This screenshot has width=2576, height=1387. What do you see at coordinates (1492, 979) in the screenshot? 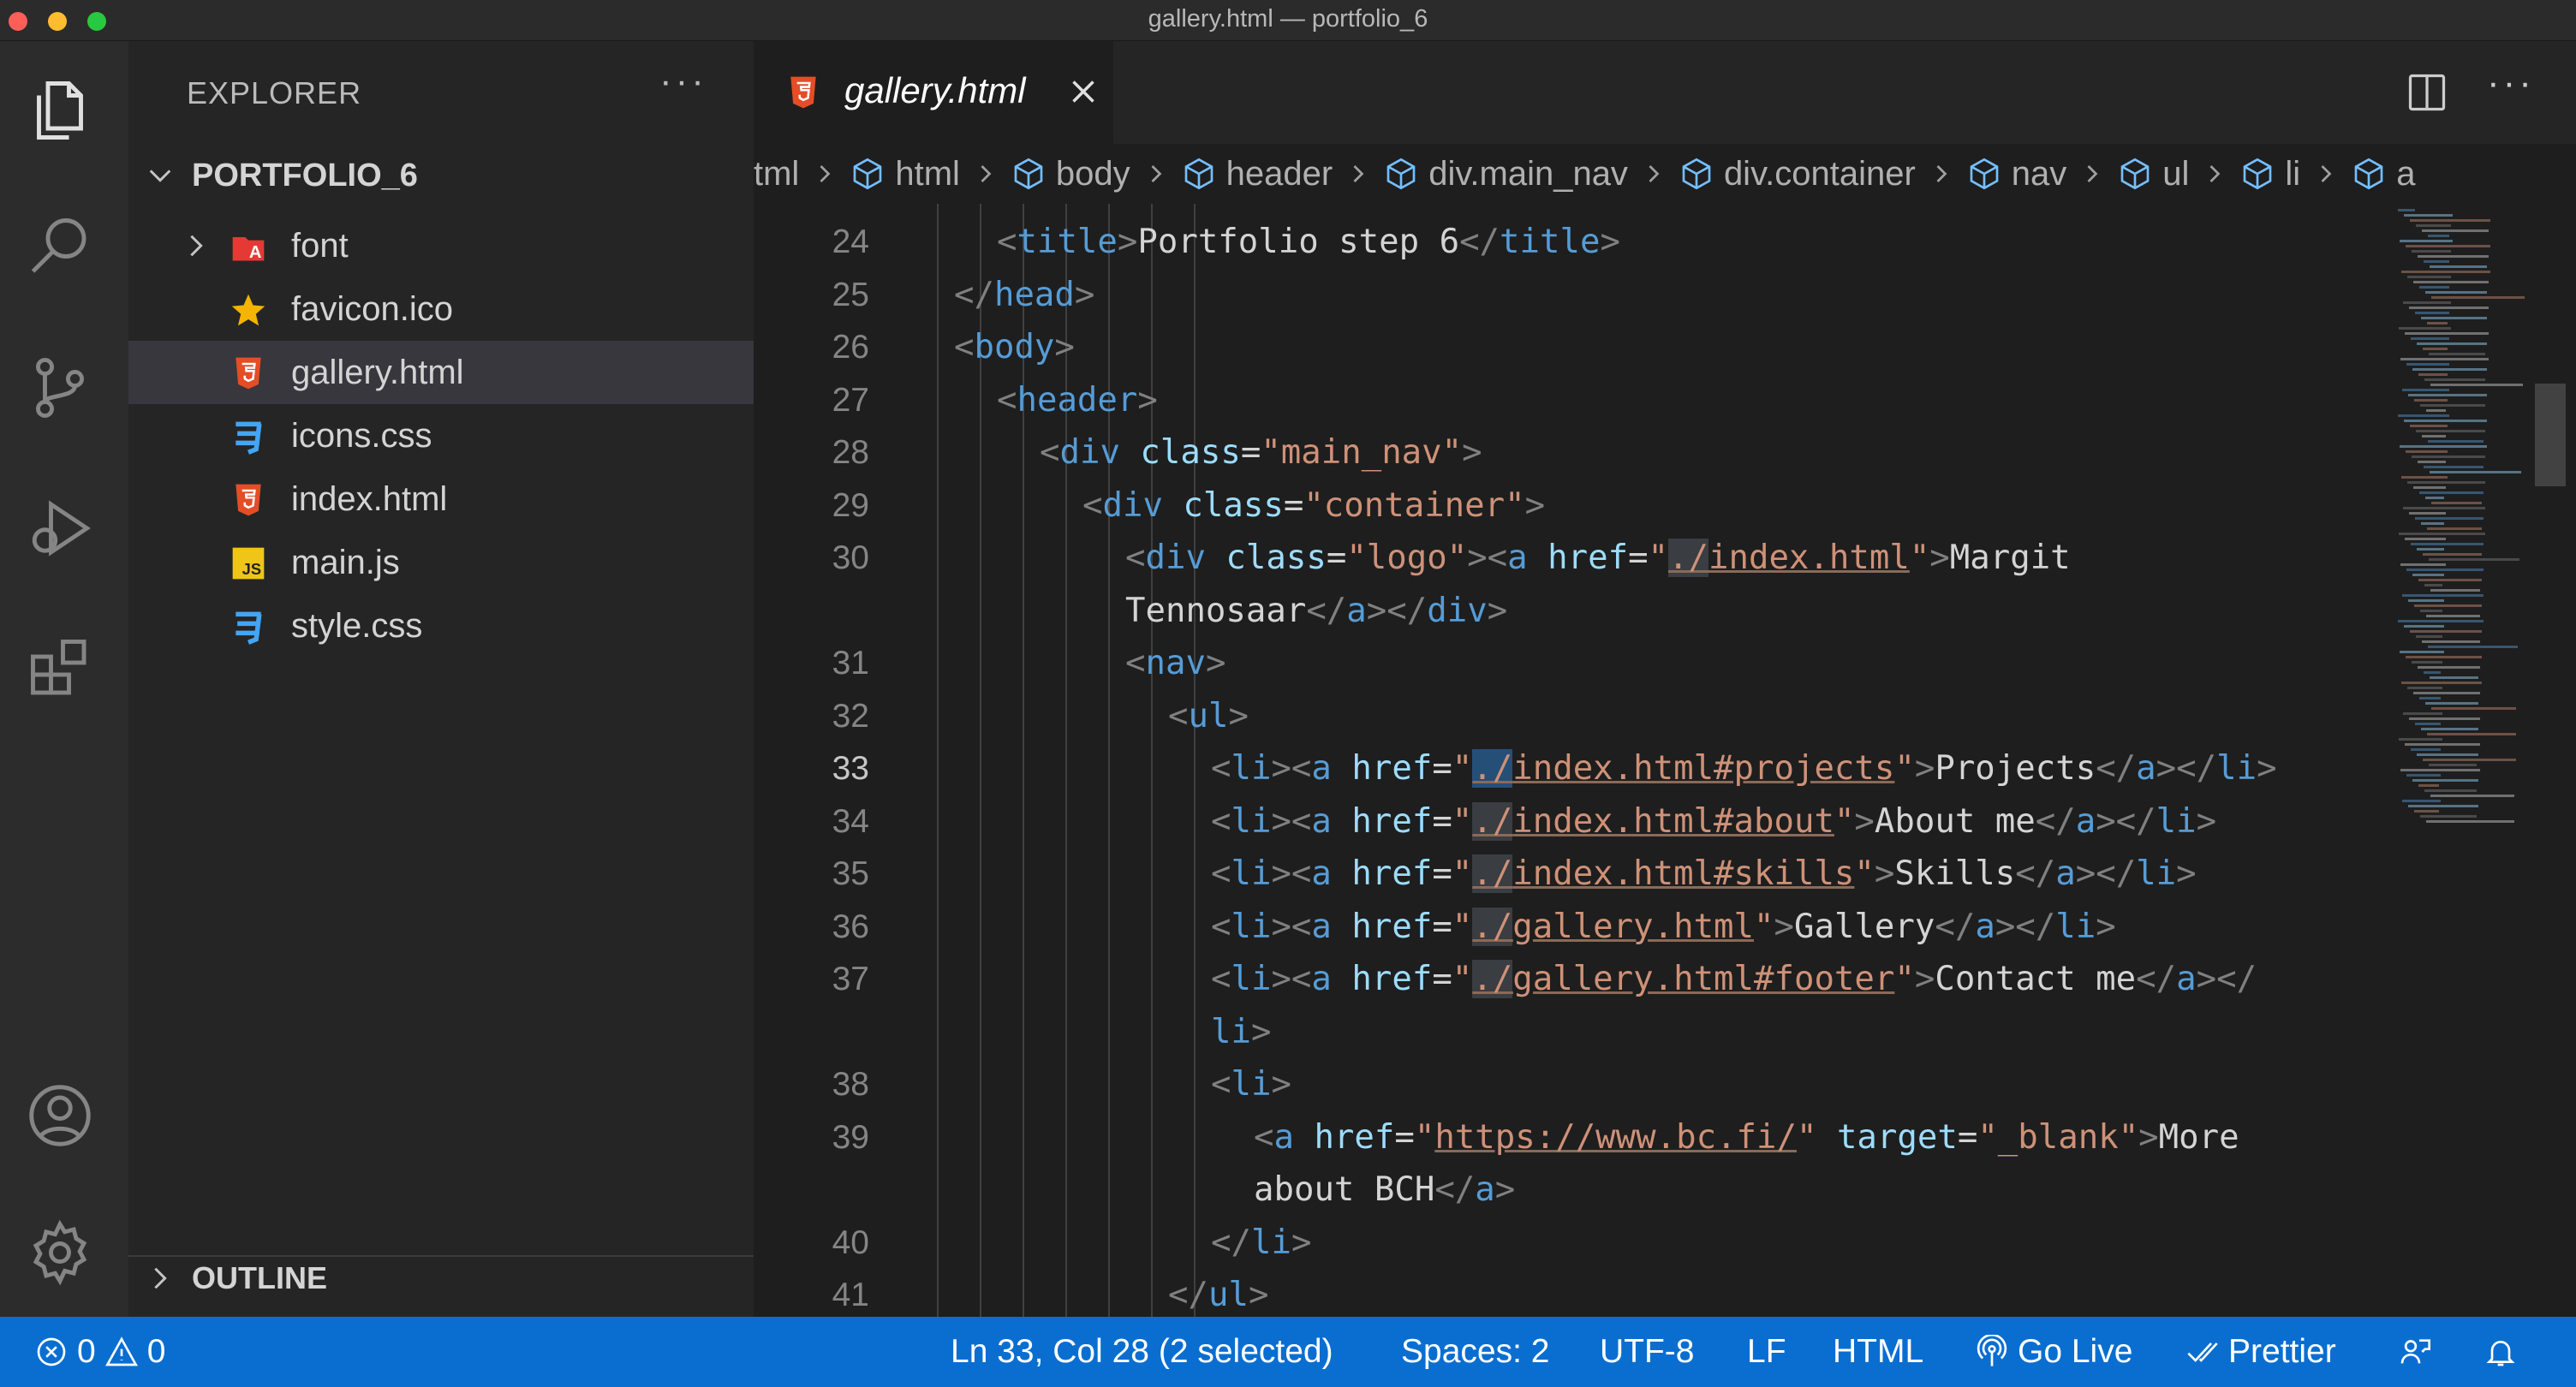
I see `code-token: ./` at bounding box center [1492, 979].